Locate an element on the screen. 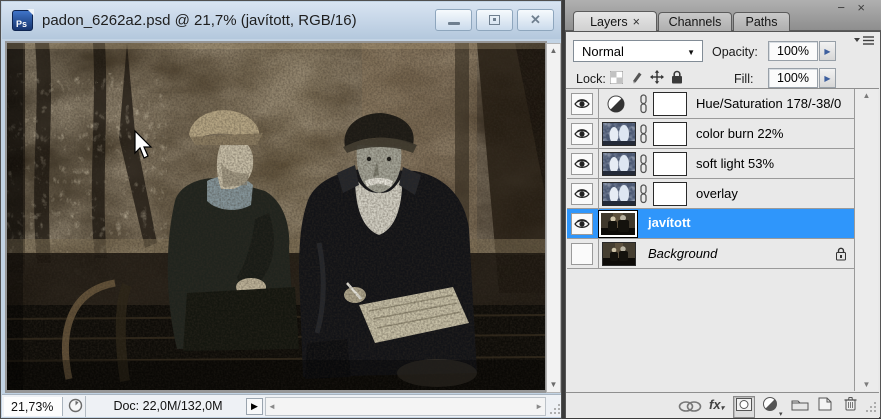  opacity-value: 100% is located at coordinates (793, 51).